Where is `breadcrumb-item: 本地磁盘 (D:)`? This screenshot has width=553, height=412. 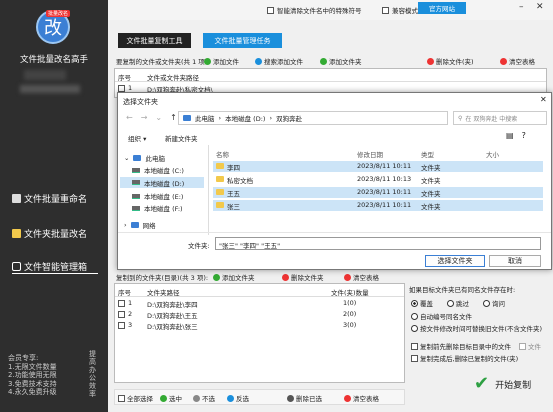 breadcrumb-item: 本地磁盘 (D:) is located at coordinates (245, 118).